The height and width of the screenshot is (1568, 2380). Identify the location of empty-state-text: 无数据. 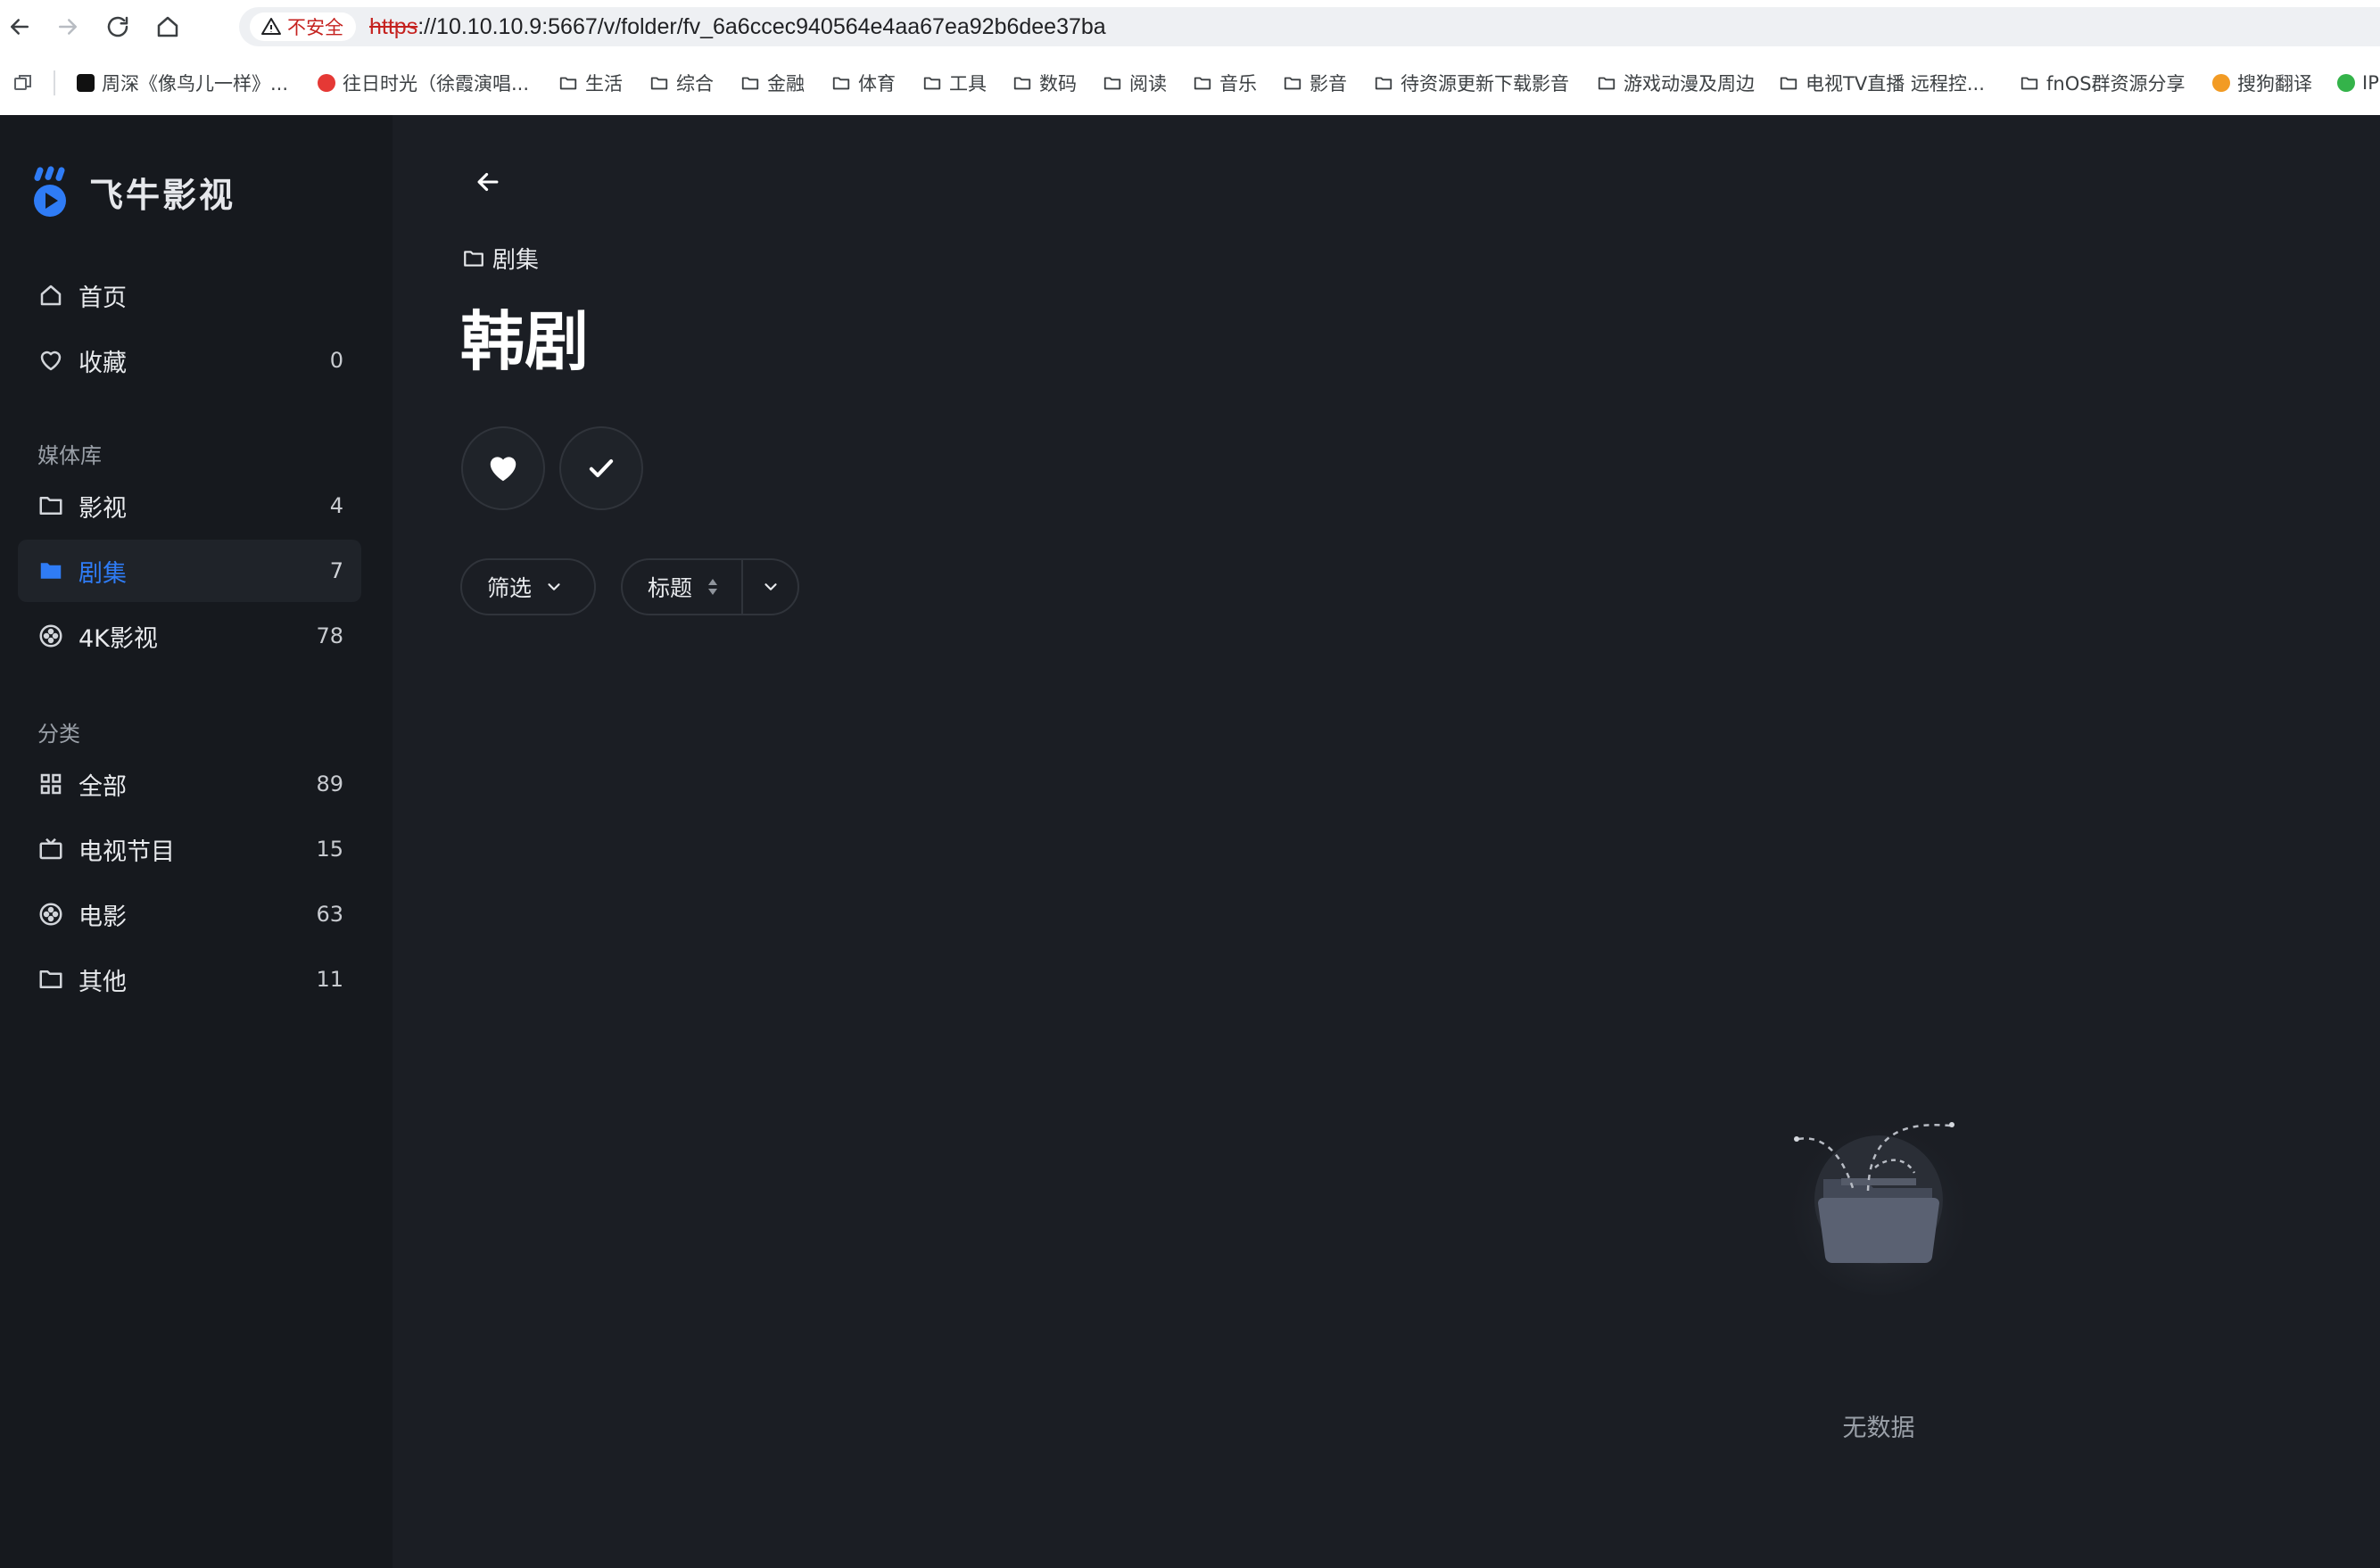
(1878, 1428).